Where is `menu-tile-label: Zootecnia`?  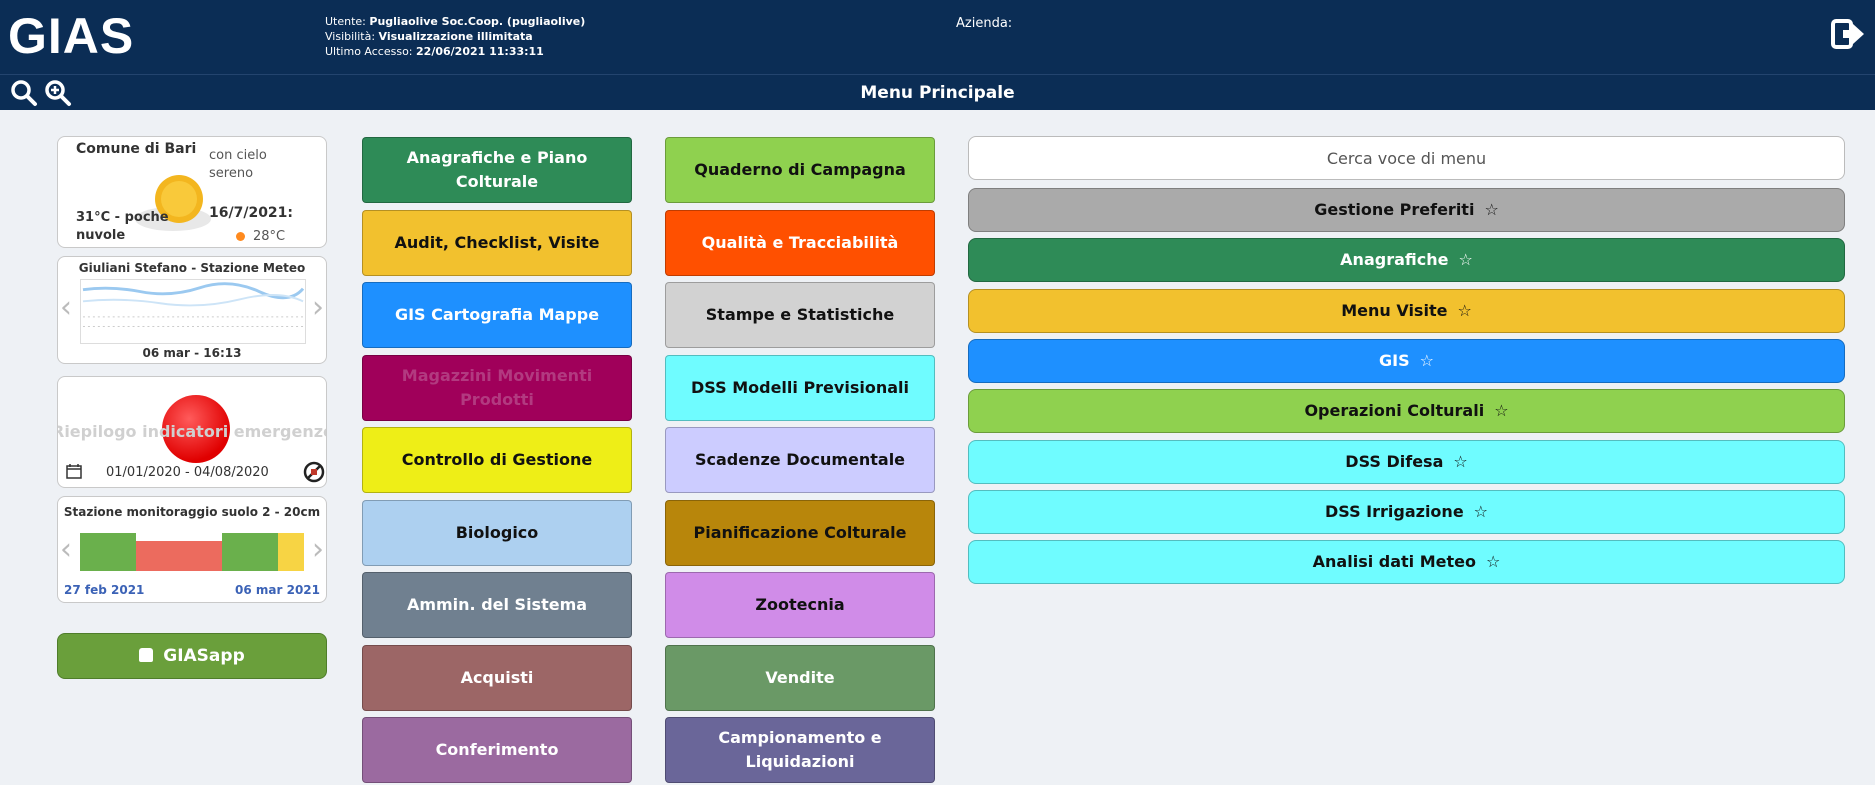 menu-tile-label: Zootecnia is located at coordinates (800, 604).